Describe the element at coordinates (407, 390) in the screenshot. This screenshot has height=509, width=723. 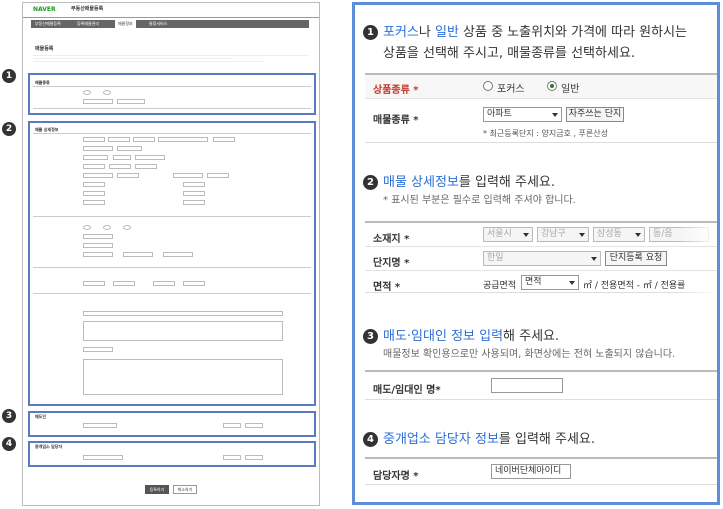
I see `seller-label: 매도/임대인 명*` at that location.